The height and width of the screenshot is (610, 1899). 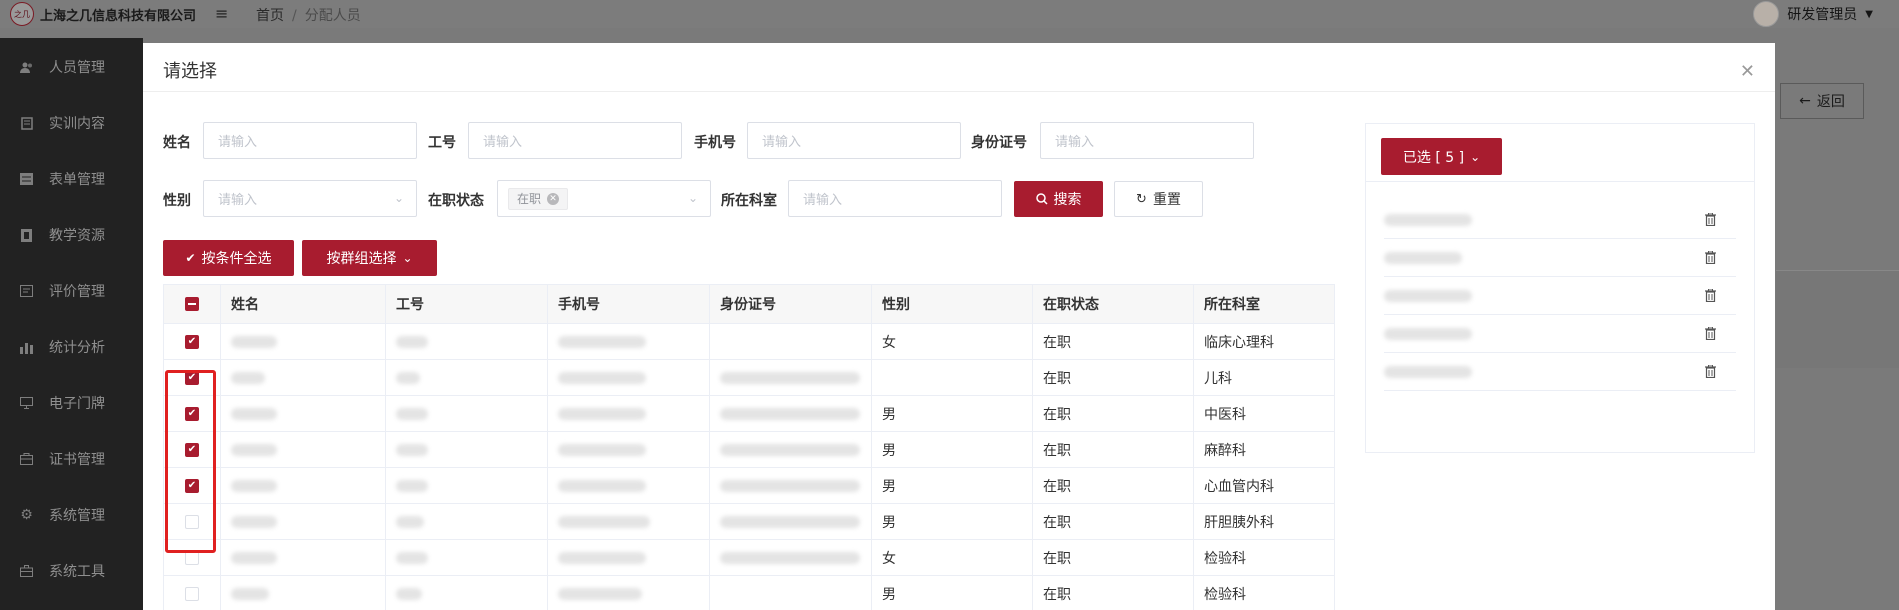 I want to click on sex-select: 请输入 ⌄, so click(x=310, y=198).